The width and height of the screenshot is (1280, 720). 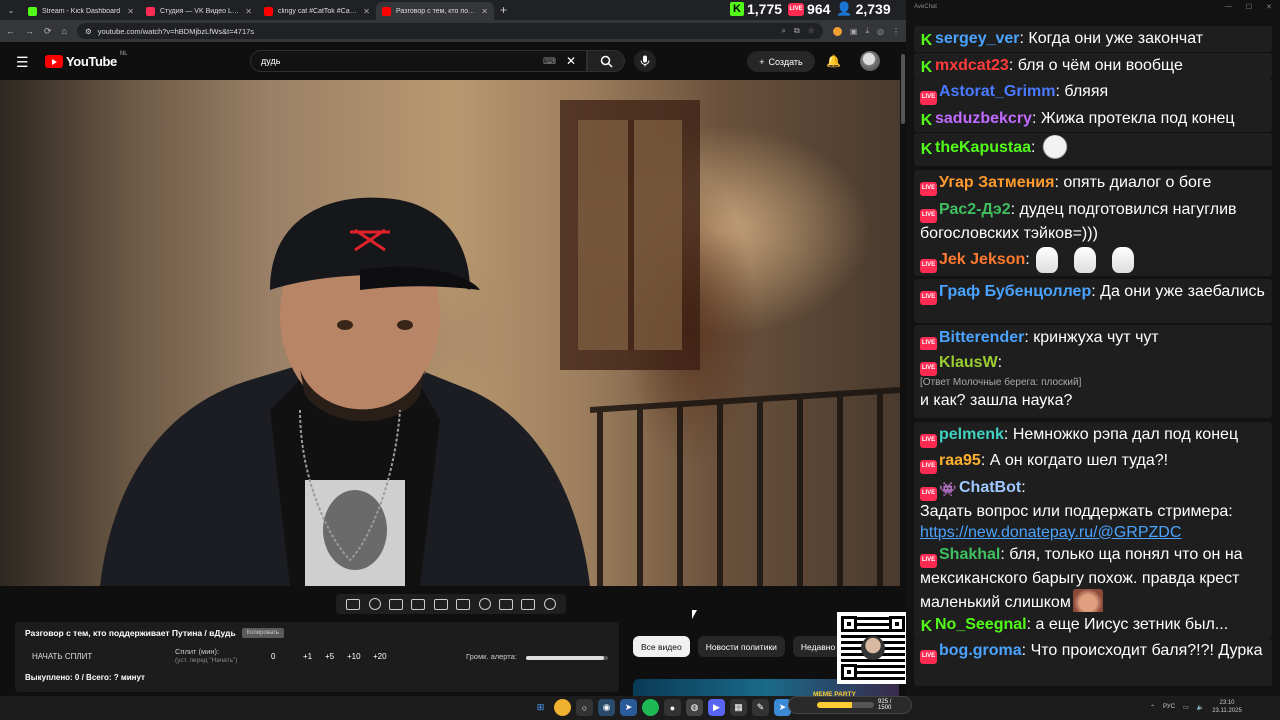 I want to click on chat-username: sergey_ver, so click(x=977, y=38).